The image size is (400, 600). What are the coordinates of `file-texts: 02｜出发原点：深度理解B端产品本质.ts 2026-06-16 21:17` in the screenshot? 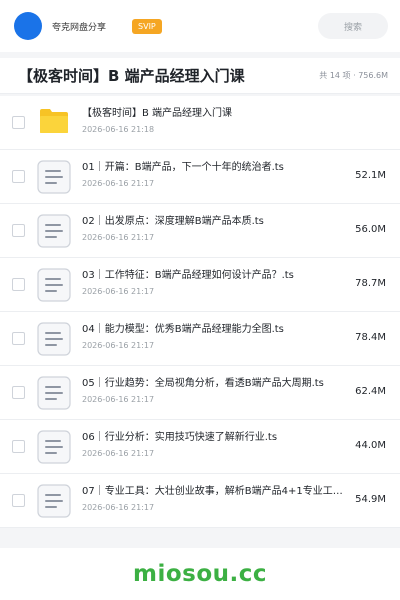 It's located at (216, 229).